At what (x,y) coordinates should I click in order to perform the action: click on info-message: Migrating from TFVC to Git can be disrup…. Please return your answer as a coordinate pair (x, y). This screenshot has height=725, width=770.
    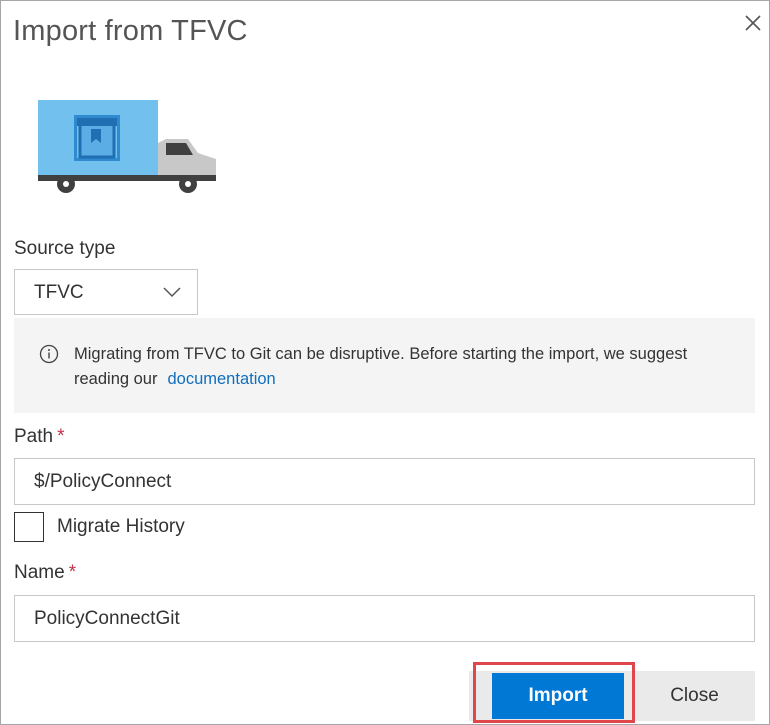
    Looking at the image, I should click on (384, 365).